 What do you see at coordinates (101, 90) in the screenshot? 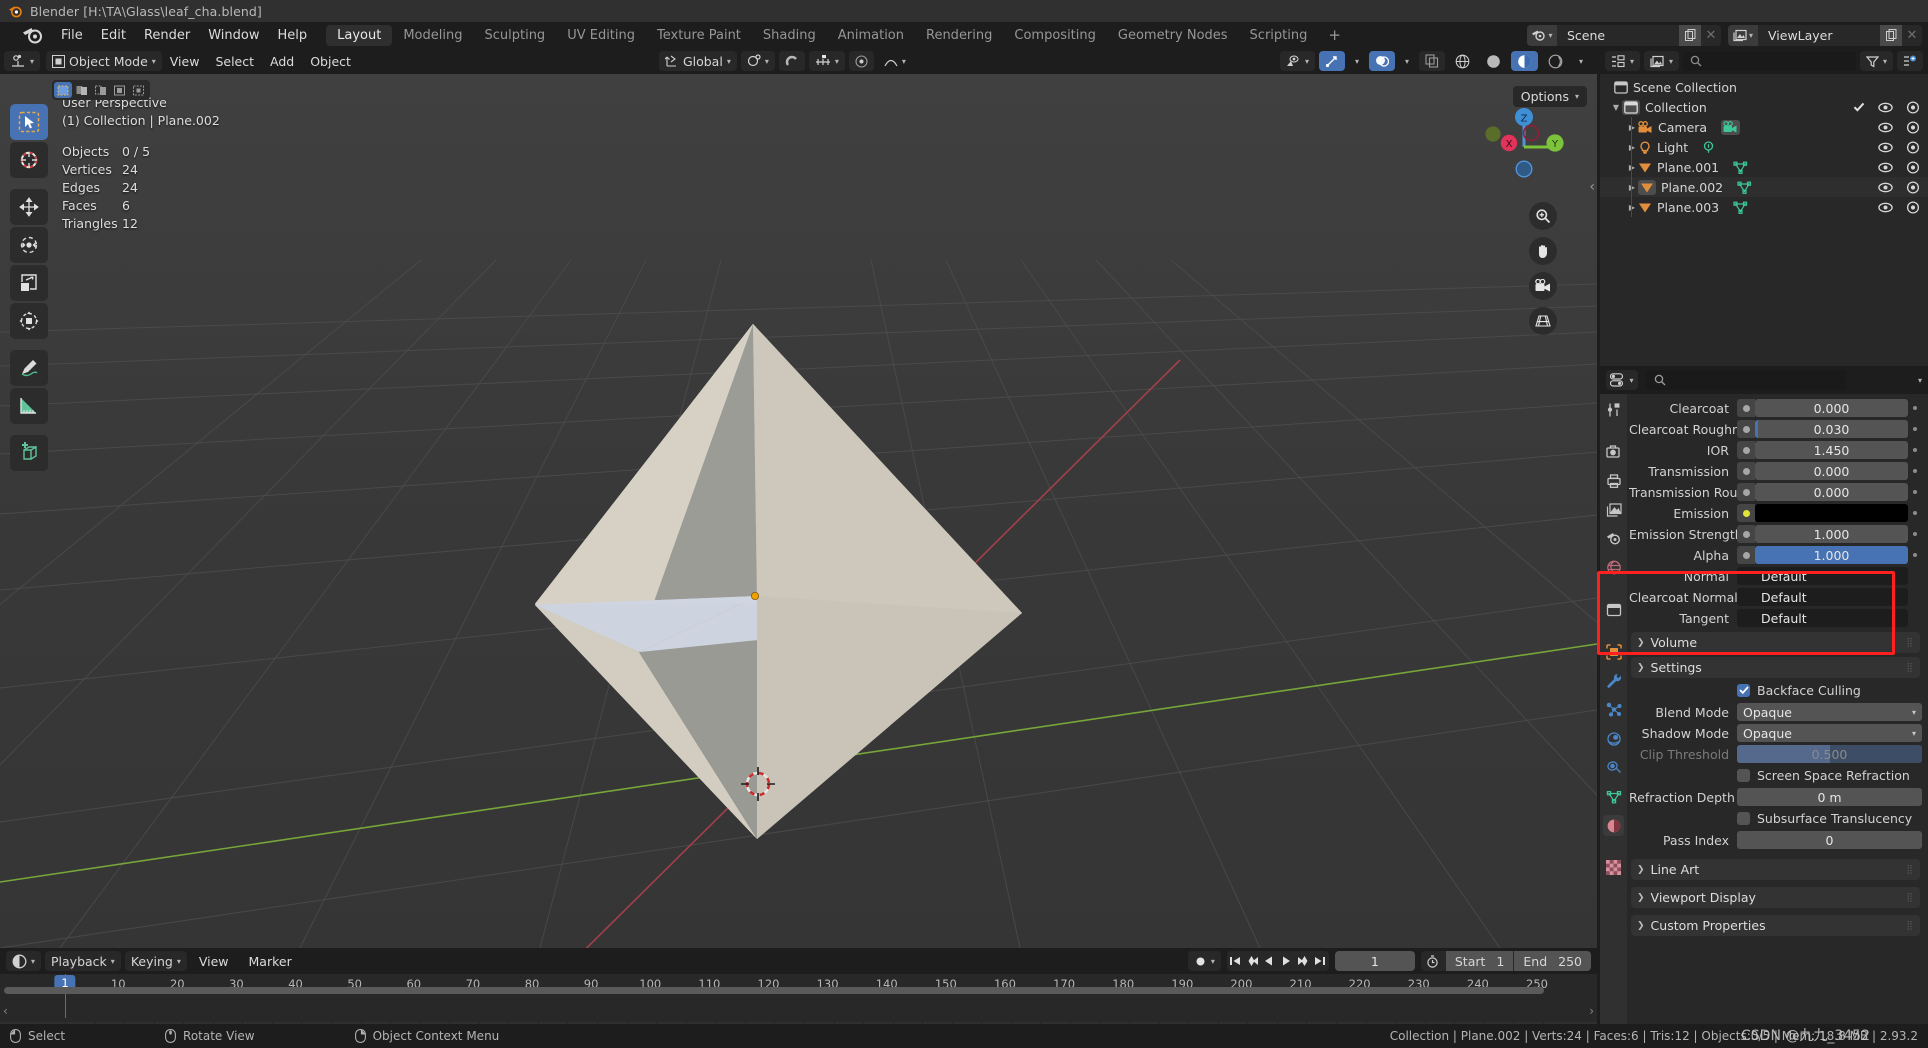
I see `select-subtract-icon` at bounding box center [101, 90].